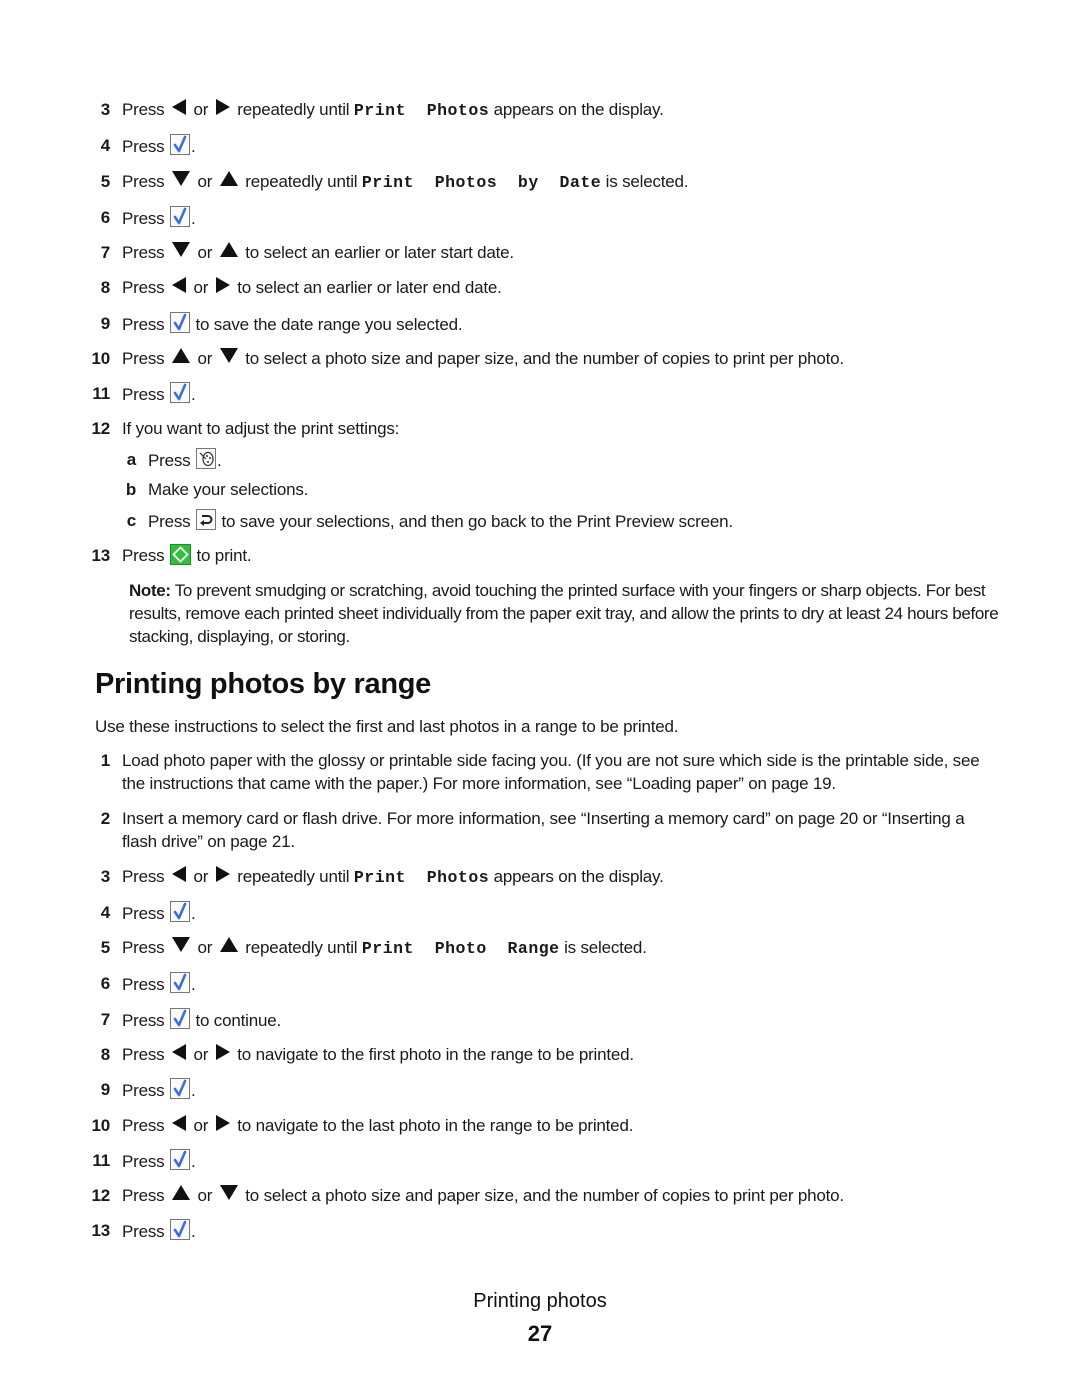  Describe the element at coordinates (100, 358) in the screenshot. I see `step-number: 10` at that location.